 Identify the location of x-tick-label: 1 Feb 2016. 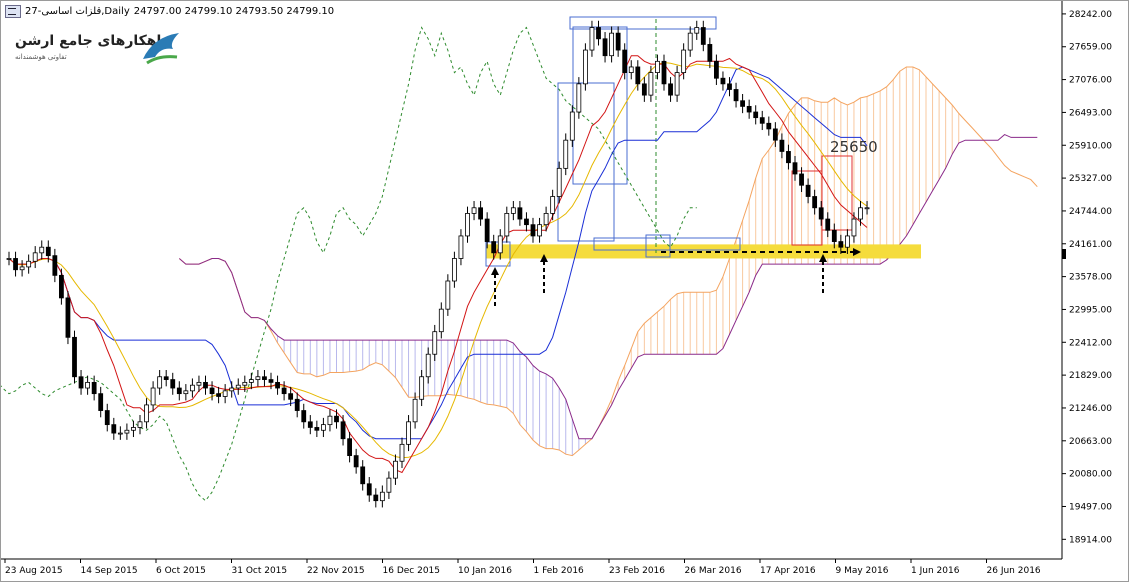
(559, 571).